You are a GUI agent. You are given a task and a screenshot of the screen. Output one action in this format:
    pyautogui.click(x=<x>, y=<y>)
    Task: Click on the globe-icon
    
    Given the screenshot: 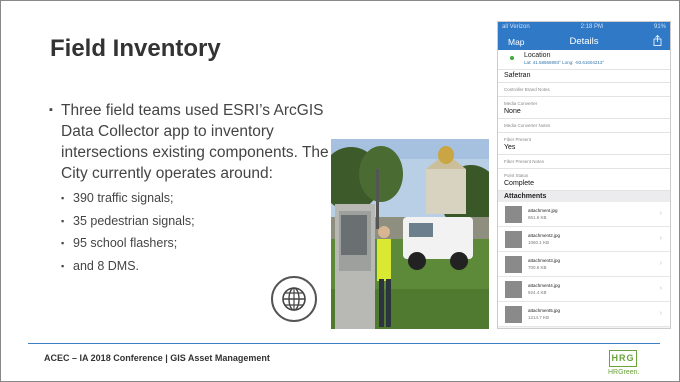 What is the action you would take?
    pyautogui.click(x=294, y=299)
    